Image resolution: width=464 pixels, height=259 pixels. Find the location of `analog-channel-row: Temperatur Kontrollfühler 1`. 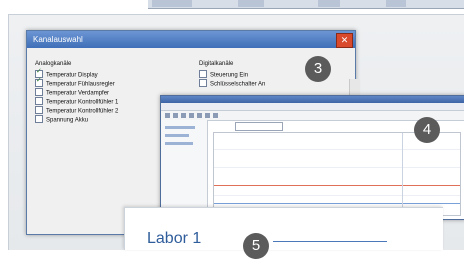

analog-channel-row: Temperatur Kontrollfühler 1 is located at coordinates (76, 102).